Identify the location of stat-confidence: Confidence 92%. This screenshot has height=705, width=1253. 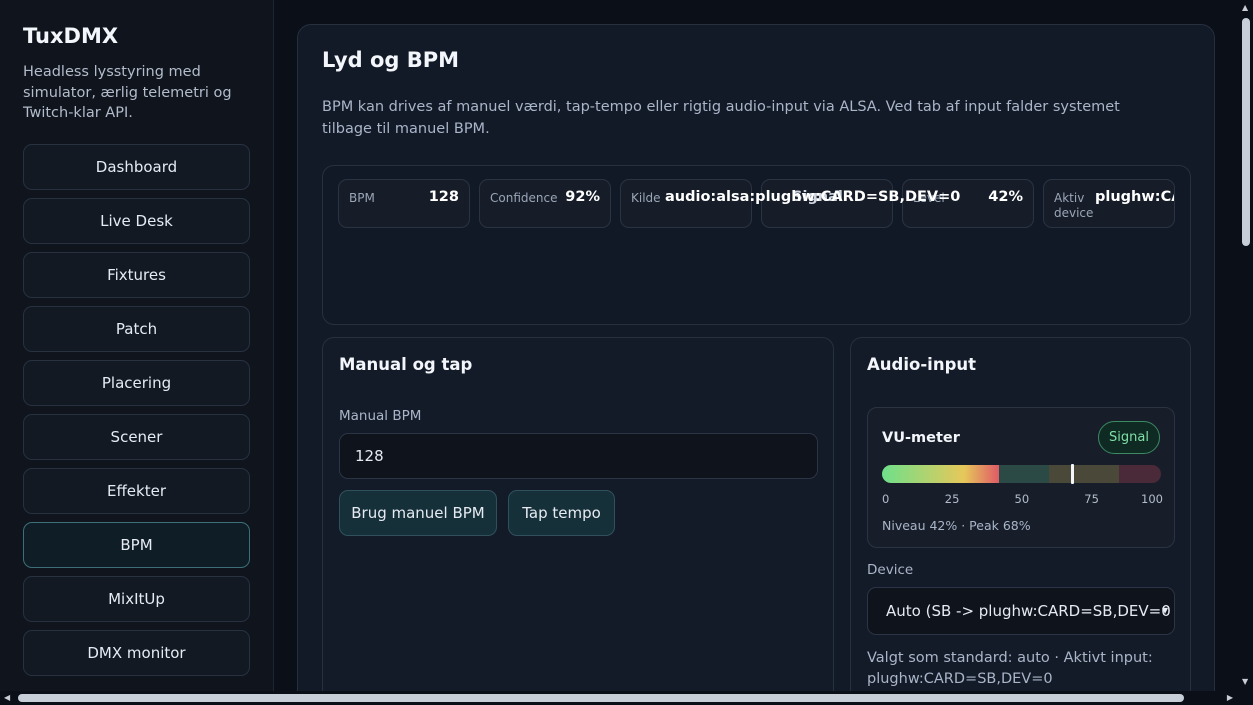
(545, 203).